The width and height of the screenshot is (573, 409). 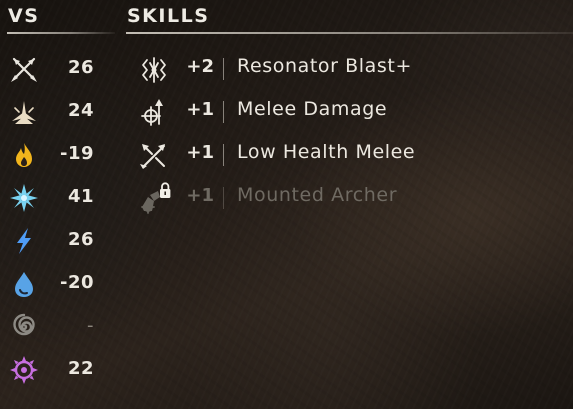 What do you see at coordinates (57, 198) in the screenshot?
I see `vs-row-frost: 41` at bounding box center [57, 198].